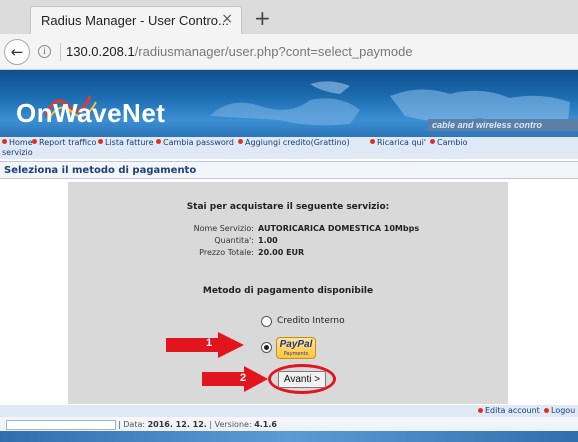  I want to click on paypal-logo: PayPal Payments, so click(296, 348).